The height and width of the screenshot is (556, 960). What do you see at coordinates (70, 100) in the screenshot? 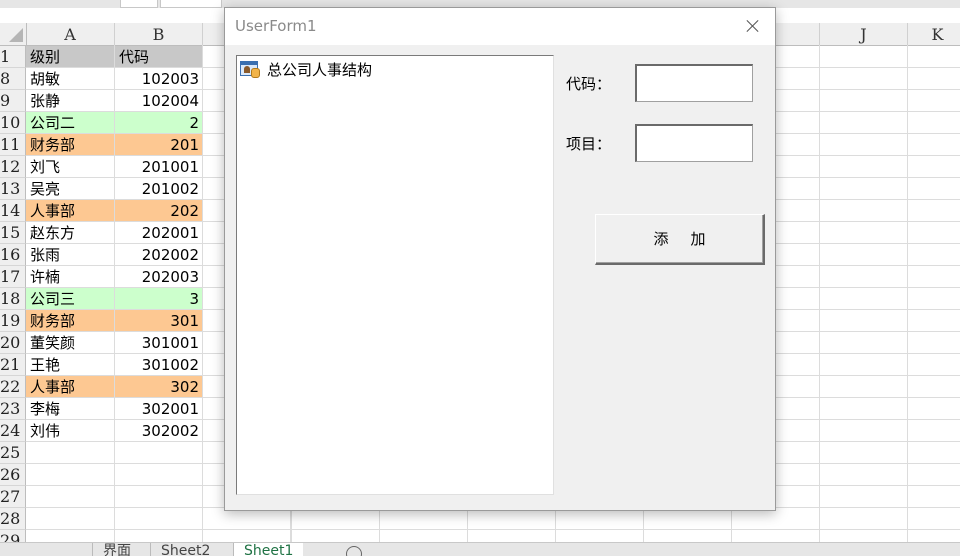
I see `cell-level: 张静` at bounding box center [70, 100].